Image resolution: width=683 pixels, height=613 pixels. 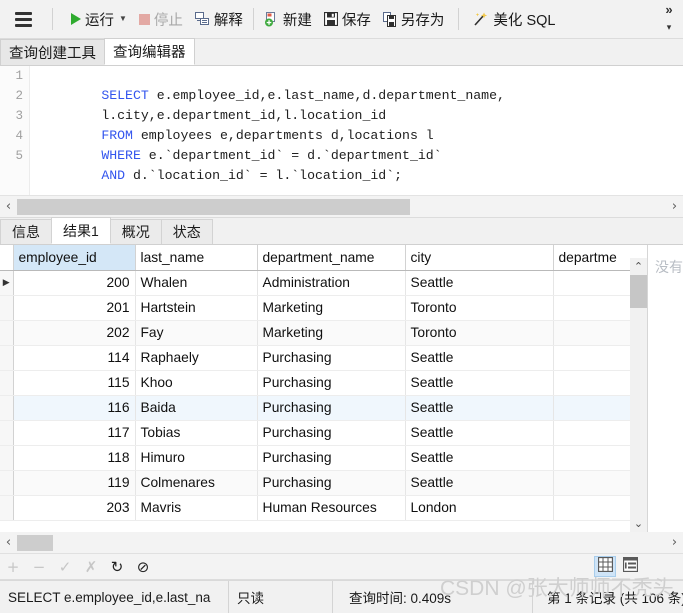 What do you see at coordinates (117, 567) in the screenshot?
I see `refresh-button: ↻` at bounding box center [117, 567].